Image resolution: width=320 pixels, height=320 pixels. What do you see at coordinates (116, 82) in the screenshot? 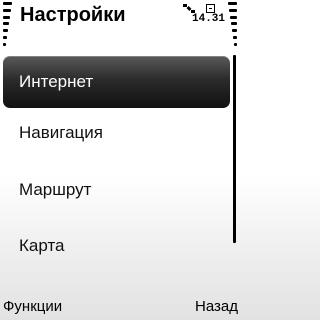
I see `menu-item-internet: Интернет` at bounding box center [116, 82].